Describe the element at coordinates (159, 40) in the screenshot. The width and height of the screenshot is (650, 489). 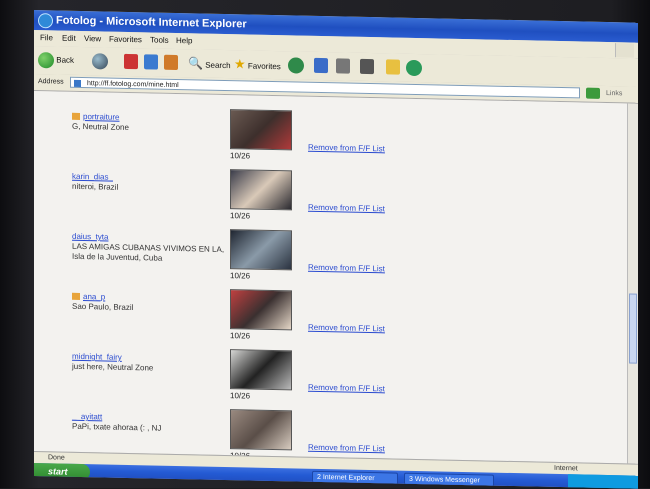
I see `menu-tools: Tools` at that location.